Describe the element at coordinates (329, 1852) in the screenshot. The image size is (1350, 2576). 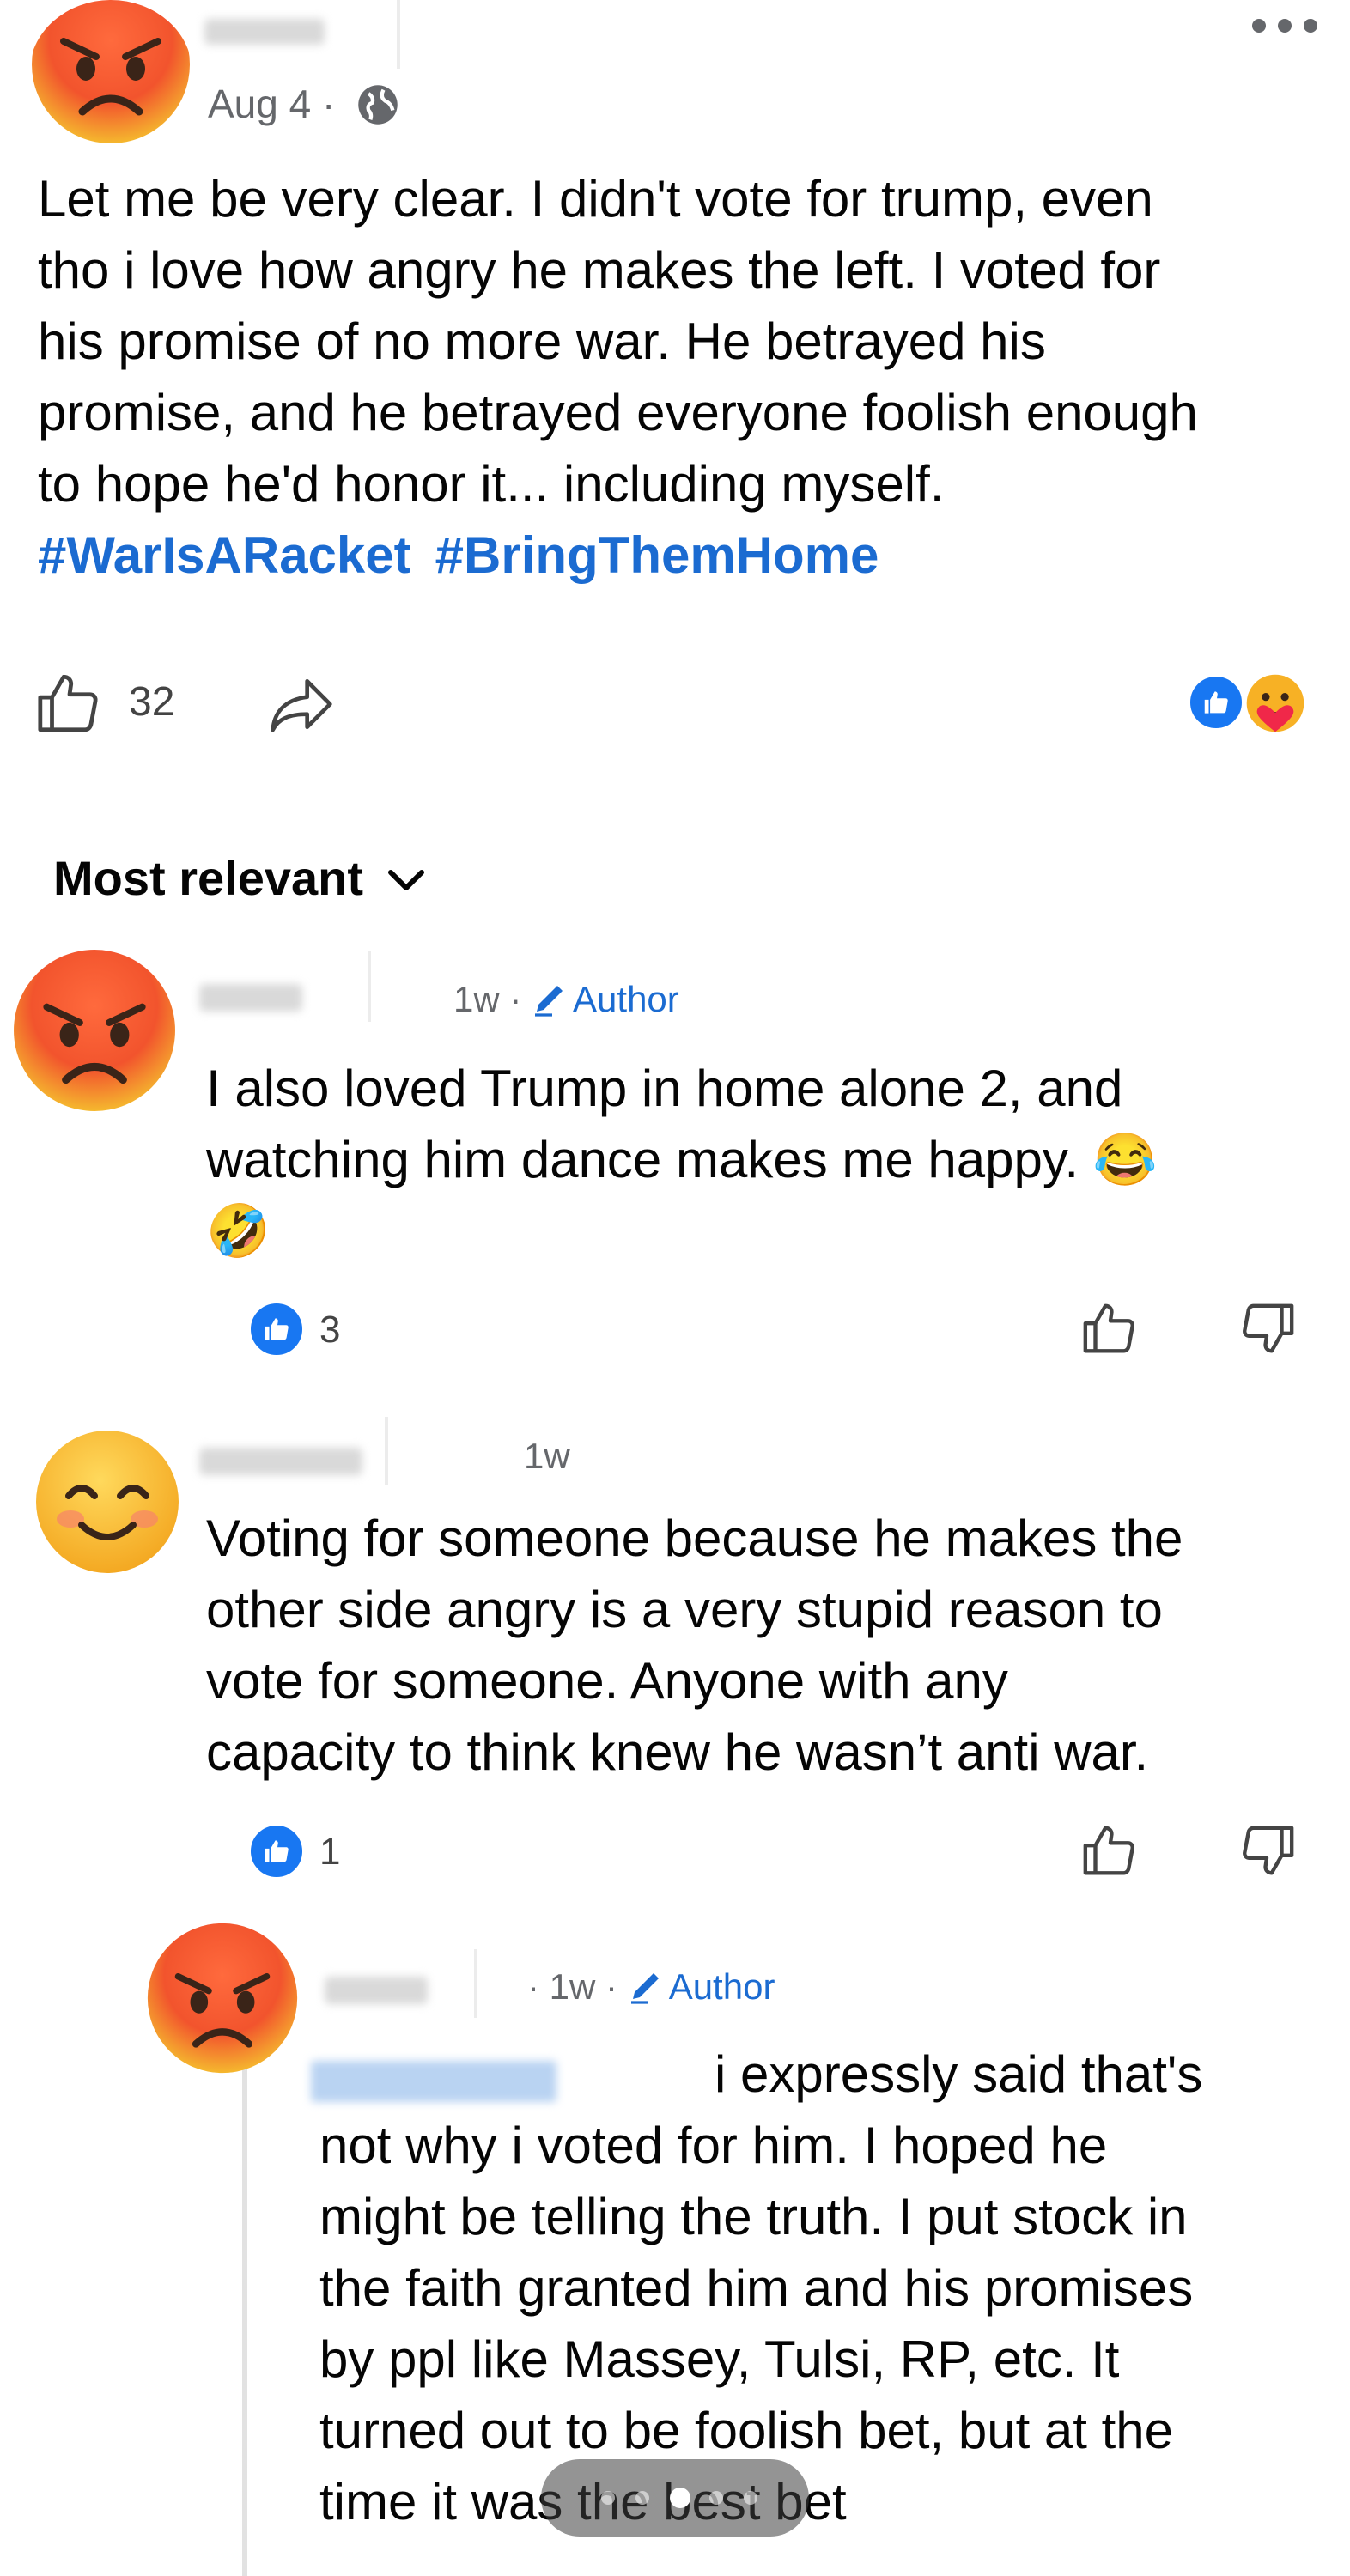
I see `comment-reaction-count: 1` at that location.